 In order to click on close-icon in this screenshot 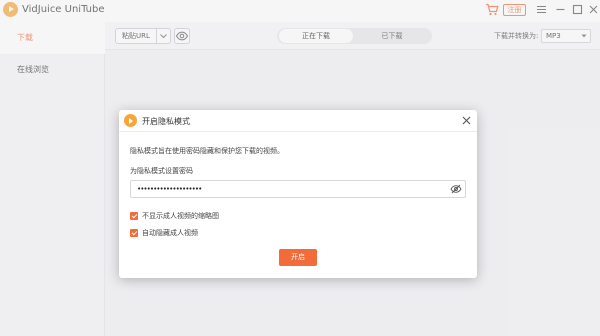, I will do `click(466, 120)`.